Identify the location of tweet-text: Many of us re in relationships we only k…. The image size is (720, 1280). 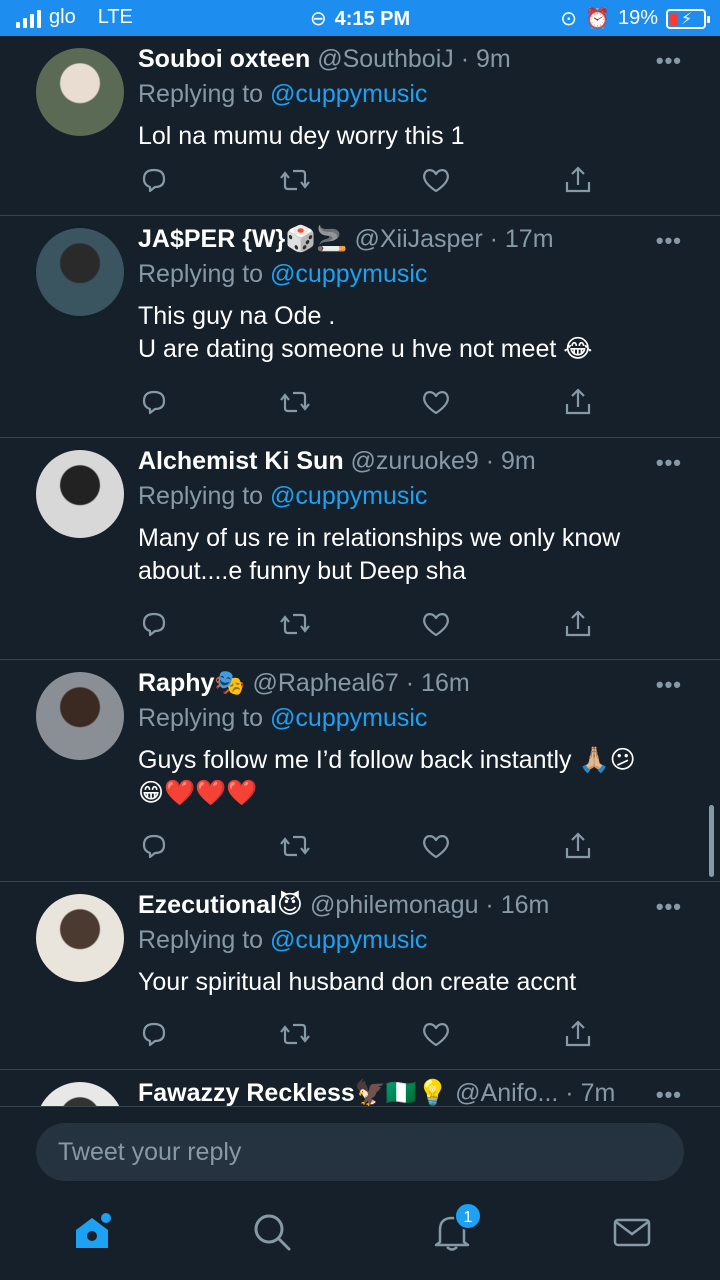
(409, 555).